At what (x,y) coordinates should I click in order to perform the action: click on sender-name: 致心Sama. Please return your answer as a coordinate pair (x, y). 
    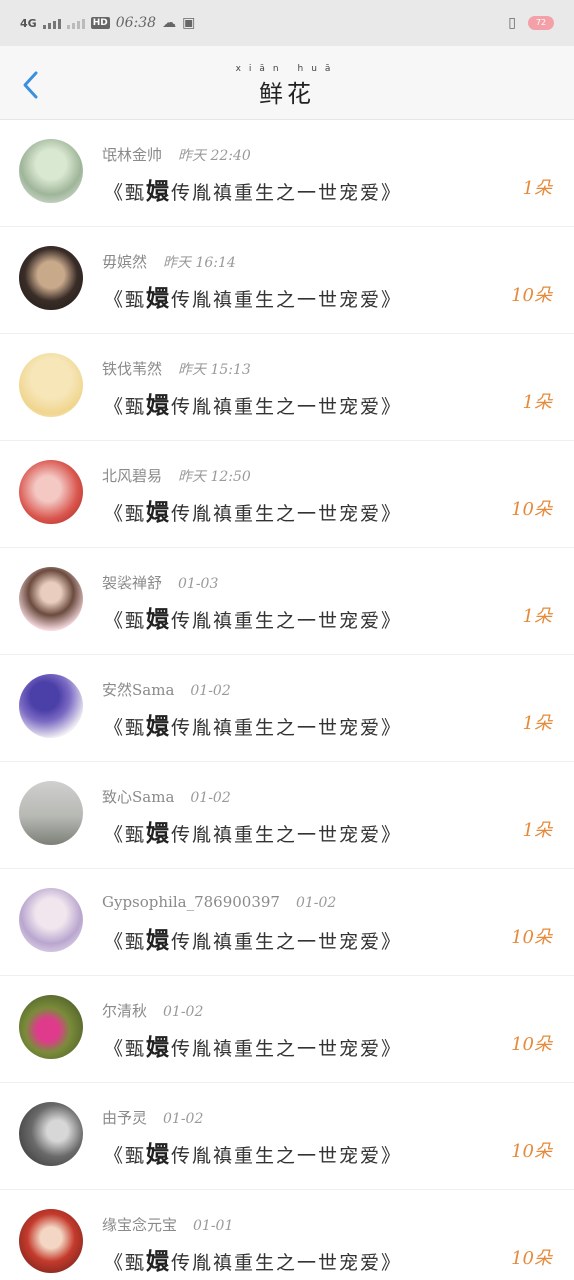
    Looking at the image, I should click on (138, 797).